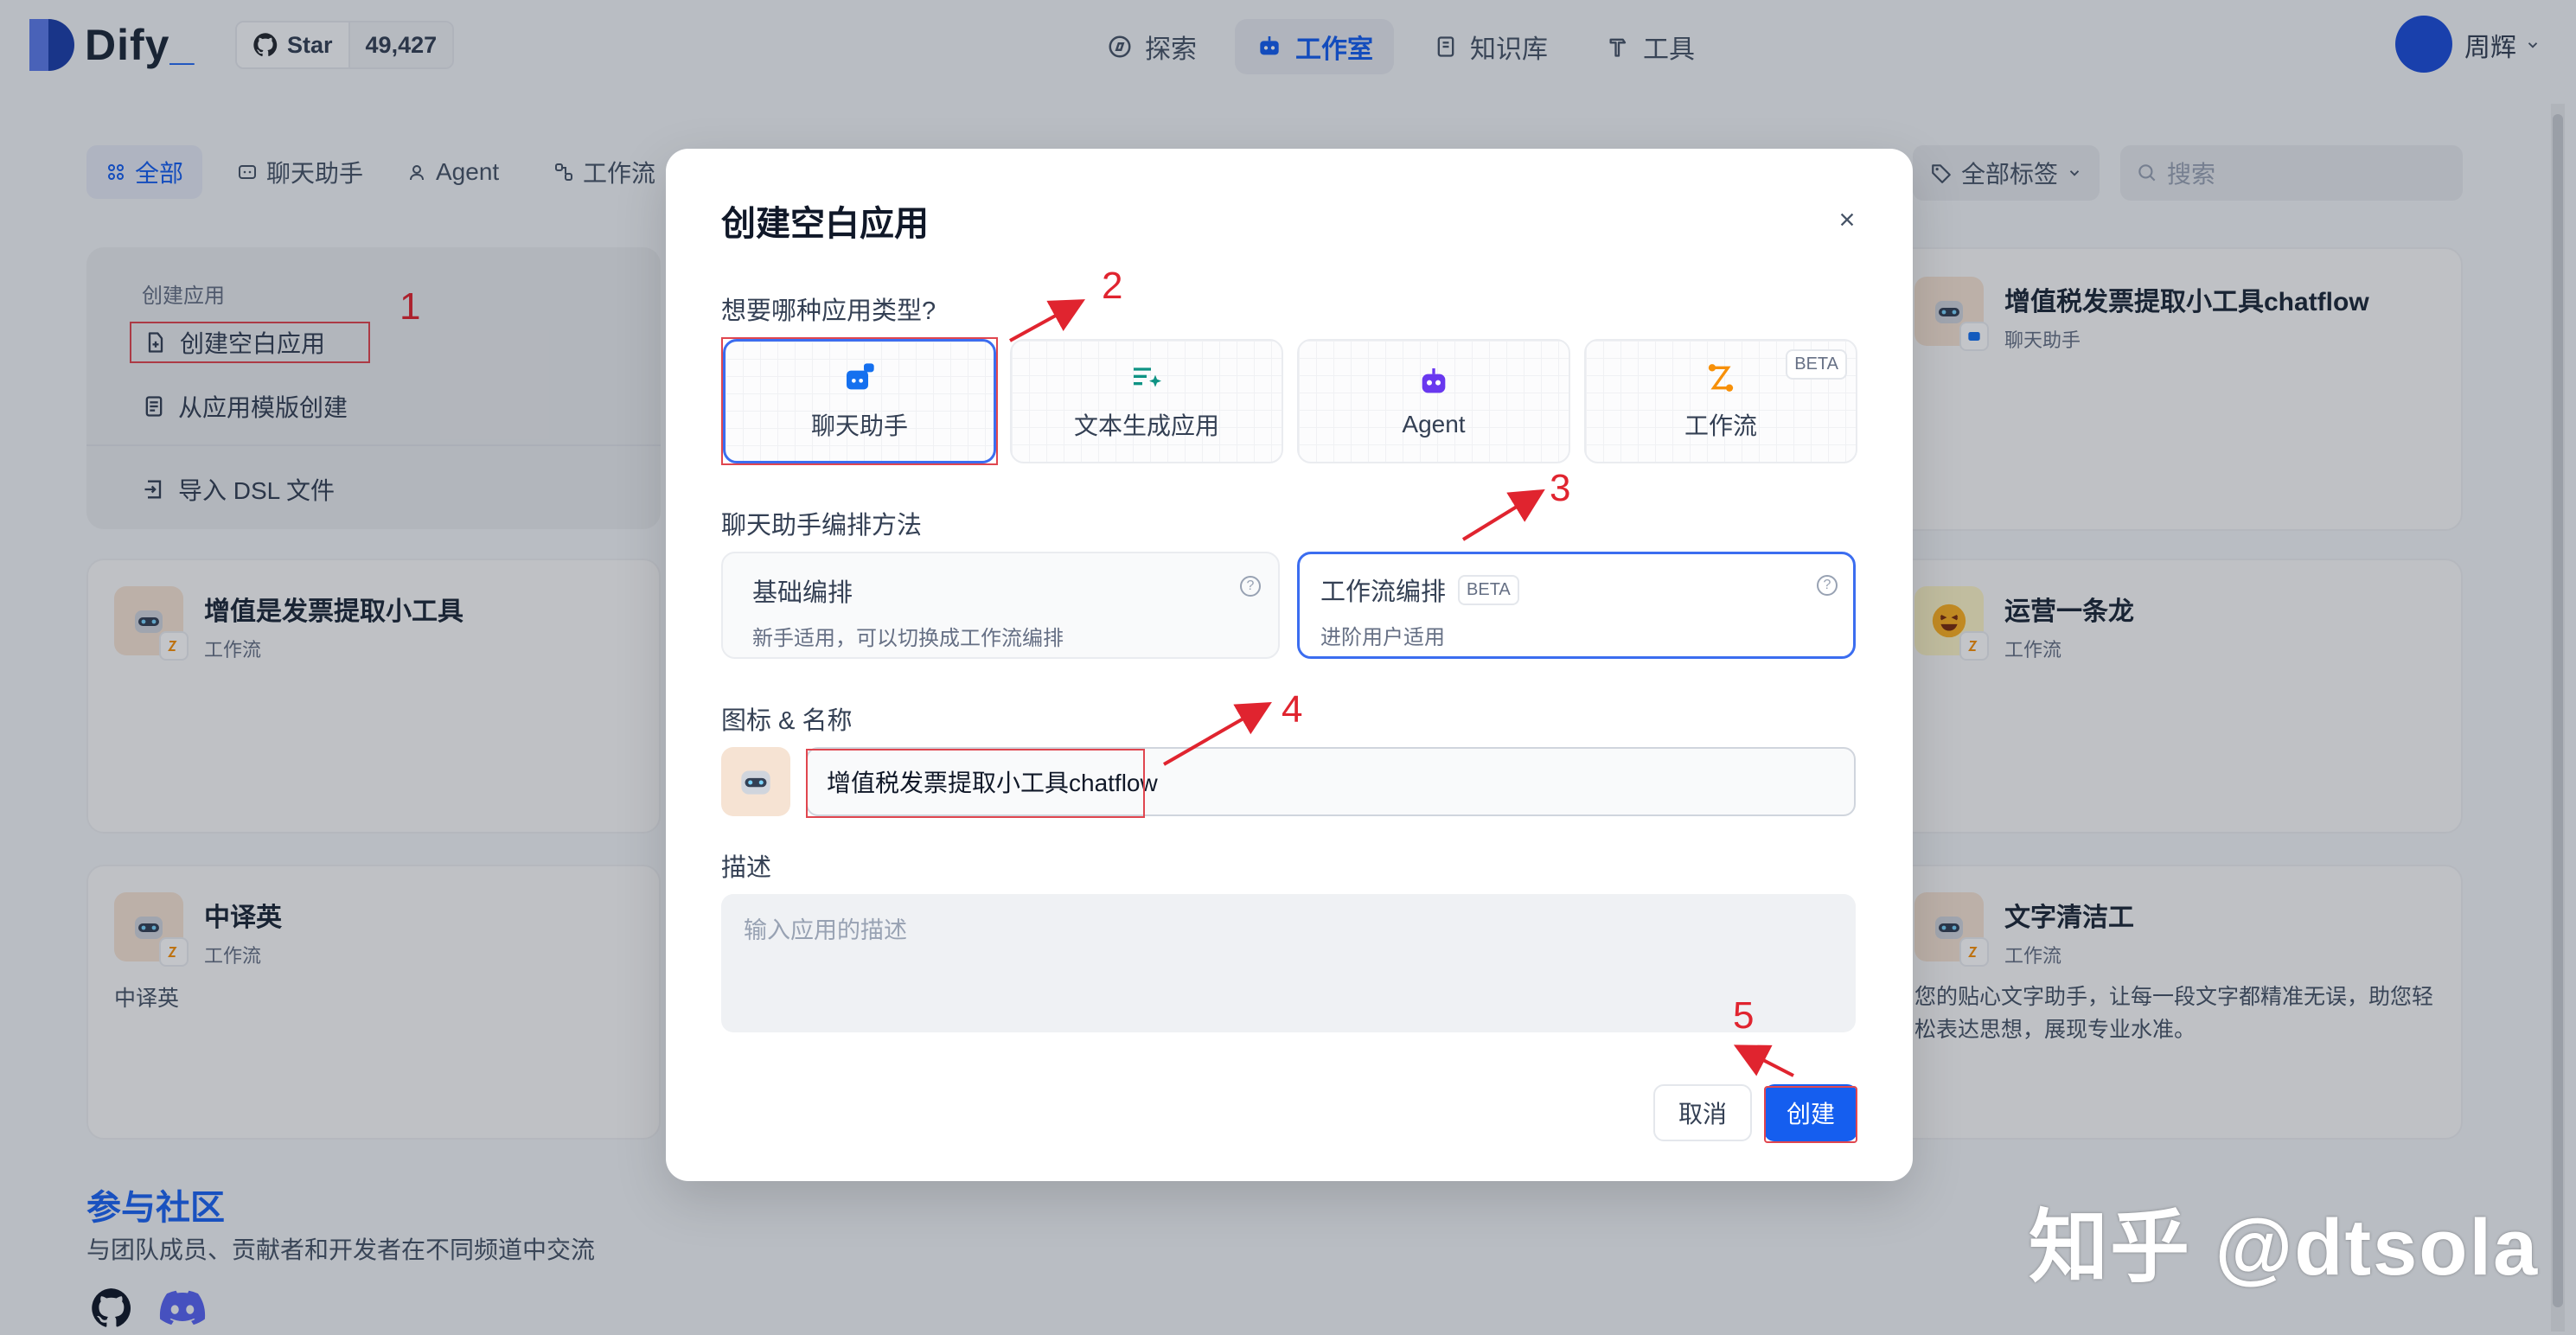  I want to click on annotation-3: 3, so click(1560, 488).